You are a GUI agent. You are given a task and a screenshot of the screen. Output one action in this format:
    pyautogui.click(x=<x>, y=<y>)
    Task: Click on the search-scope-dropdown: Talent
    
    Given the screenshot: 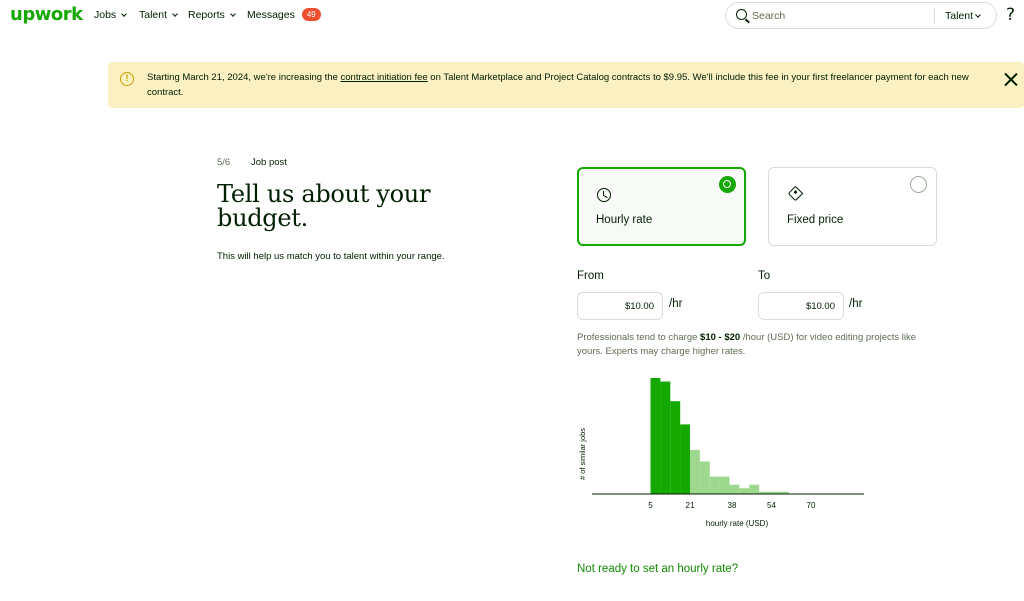 What is the action you would take?
    pyautogui.click(x=963, y=16)
    